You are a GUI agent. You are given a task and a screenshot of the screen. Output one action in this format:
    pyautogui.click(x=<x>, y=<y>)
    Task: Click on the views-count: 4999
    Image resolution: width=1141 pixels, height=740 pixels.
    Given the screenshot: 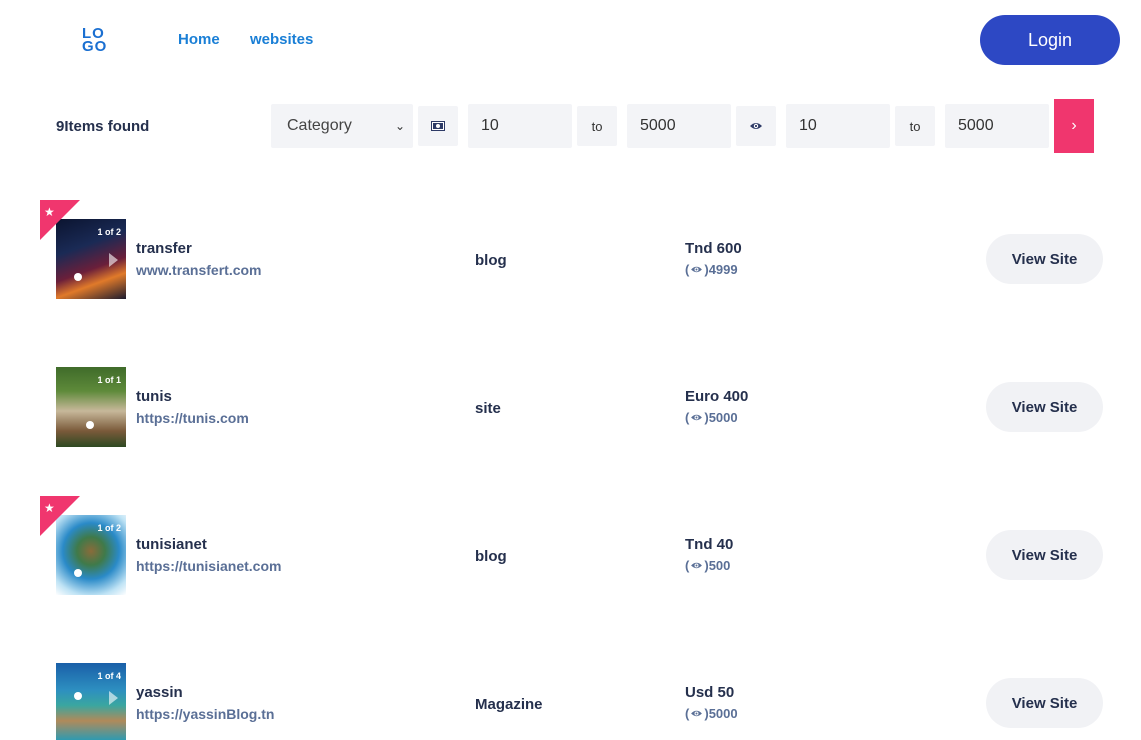 What is the action you would take?
    pyautogui.click(x=723, y=269)
    